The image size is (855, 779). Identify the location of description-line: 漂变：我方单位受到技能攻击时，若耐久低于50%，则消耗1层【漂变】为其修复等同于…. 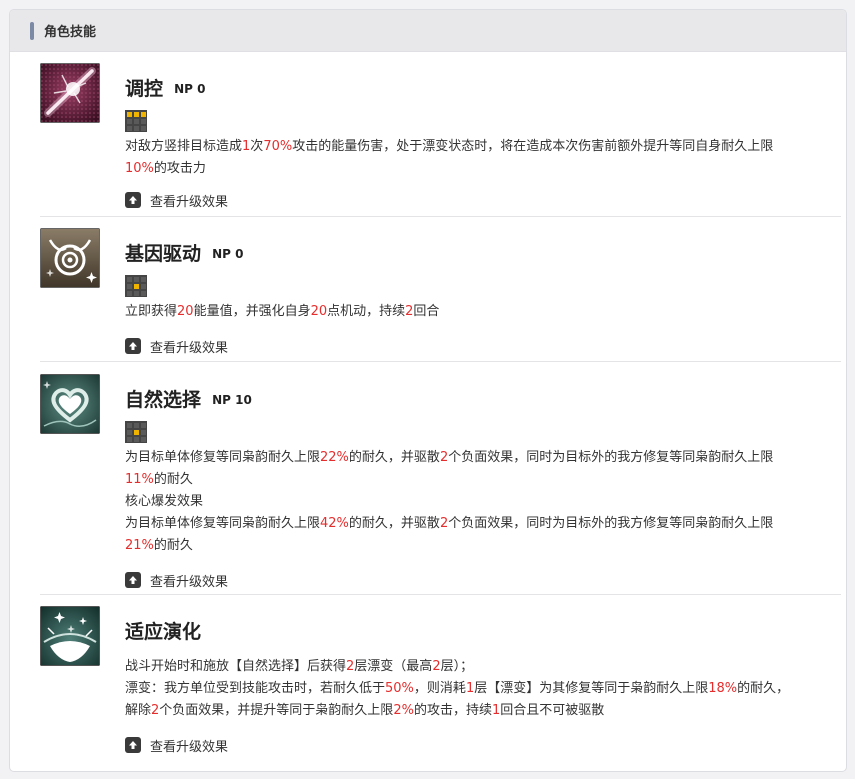
(483, 689).